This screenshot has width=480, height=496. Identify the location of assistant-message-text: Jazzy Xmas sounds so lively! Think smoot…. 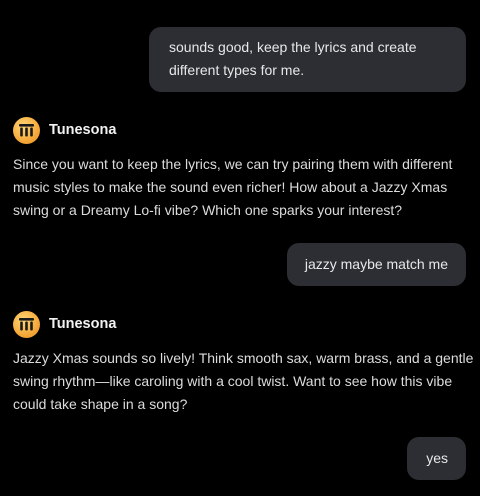
(243, 381).